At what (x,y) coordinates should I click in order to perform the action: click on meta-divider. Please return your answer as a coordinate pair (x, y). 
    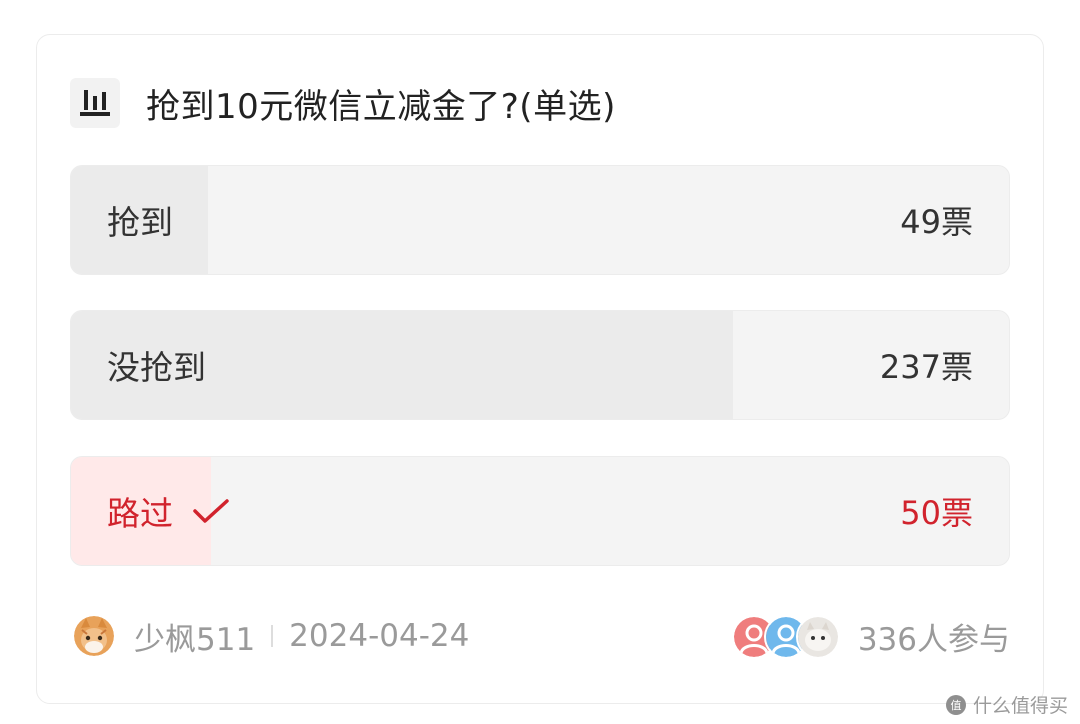
    Looking at the image, I should click on (272, 636).